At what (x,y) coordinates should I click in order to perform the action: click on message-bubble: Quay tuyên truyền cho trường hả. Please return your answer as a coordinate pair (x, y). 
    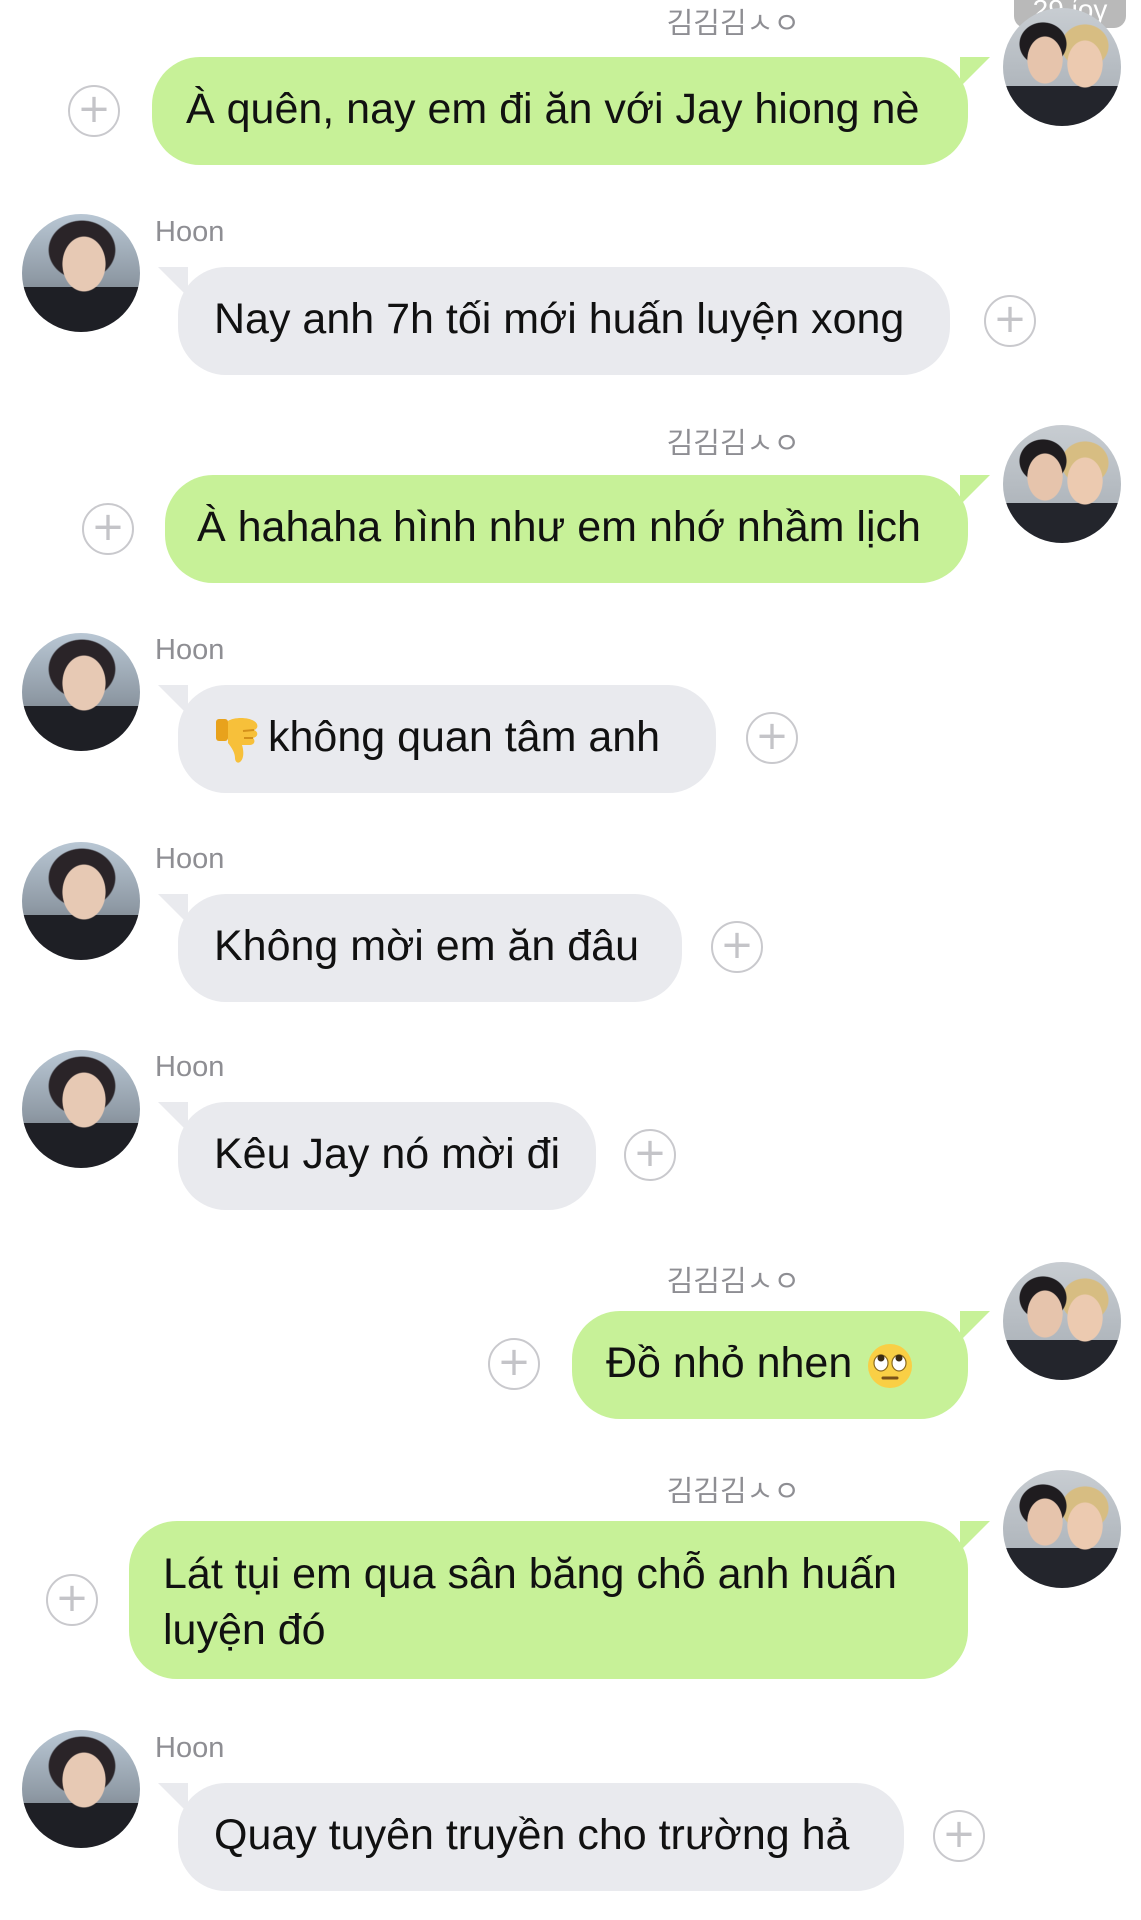
    Looking at the image, I should click on (541, 1837).